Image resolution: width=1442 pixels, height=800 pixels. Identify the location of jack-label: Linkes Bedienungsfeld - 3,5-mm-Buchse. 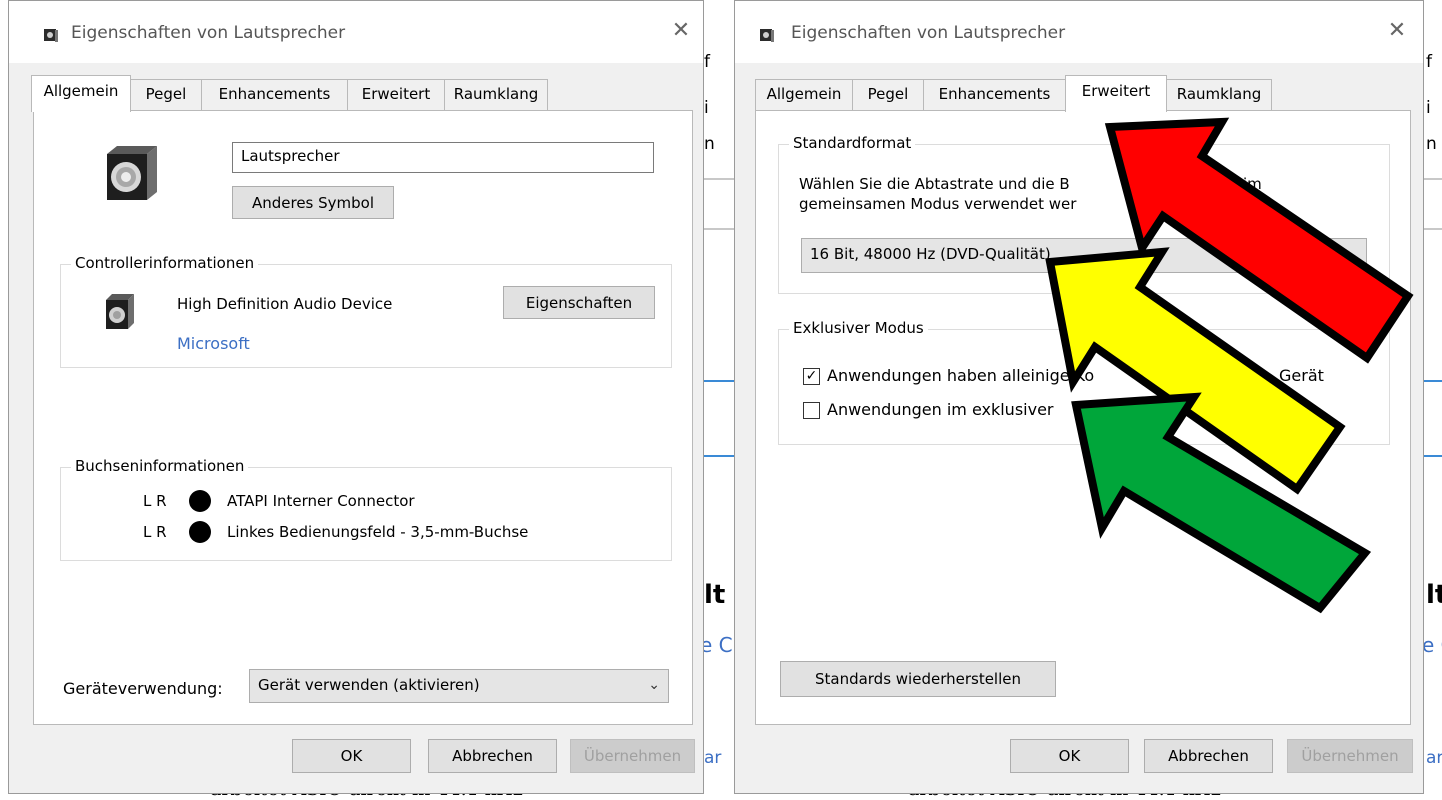
(378, 532).